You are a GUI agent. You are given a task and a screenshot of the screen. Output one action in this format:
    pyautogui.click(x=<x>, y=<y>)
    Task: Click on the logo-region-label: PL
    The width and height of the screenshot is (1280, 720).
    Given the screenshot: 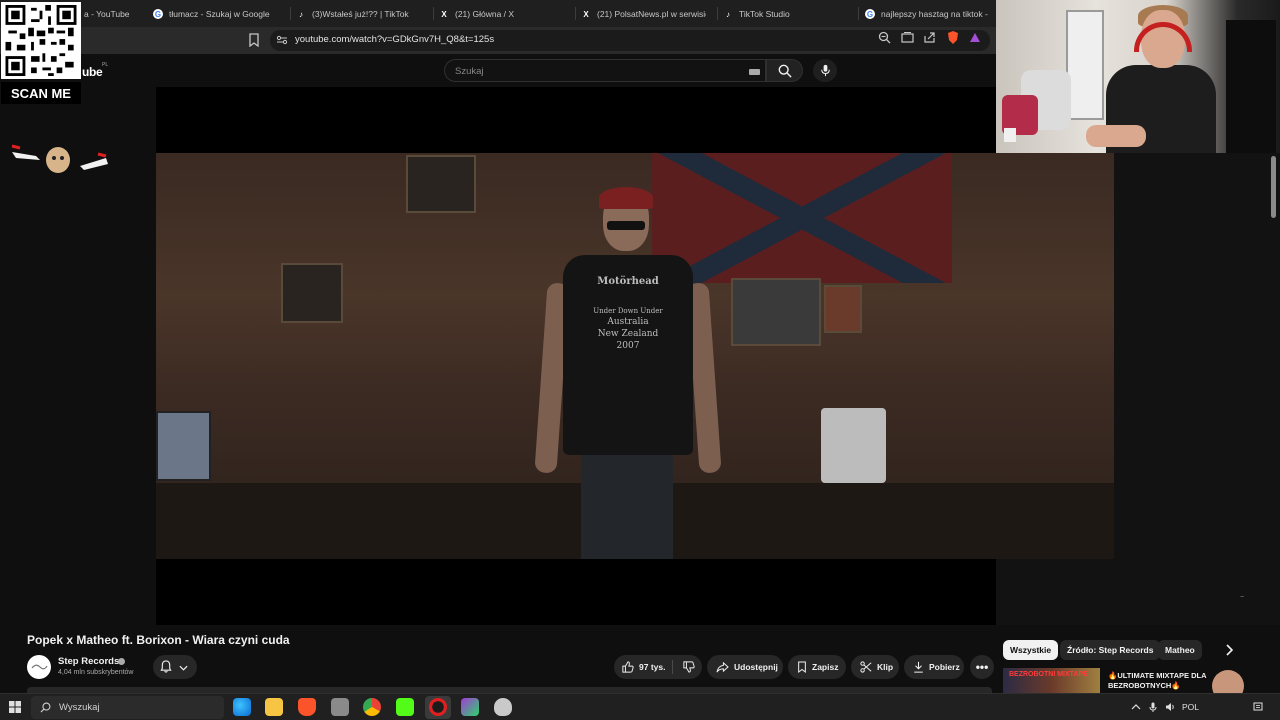 What is the action you would take?
    pyautogui.click(x=105, y=65)
    